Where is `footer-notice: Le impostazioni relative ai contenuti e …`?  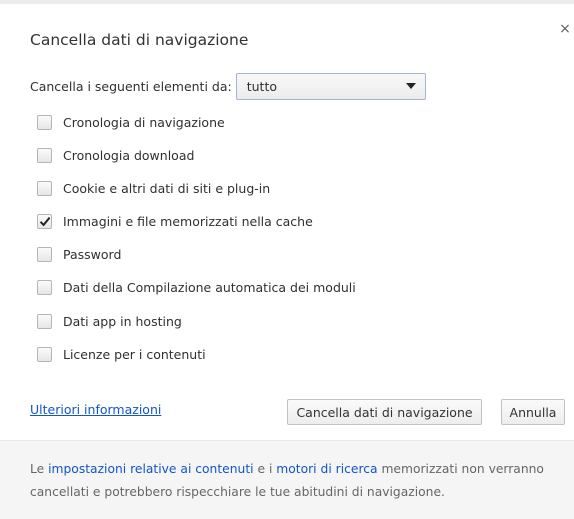
footer-notice: Le impostazioni relative ai contenuti e … is located at coordinates (295, 481).